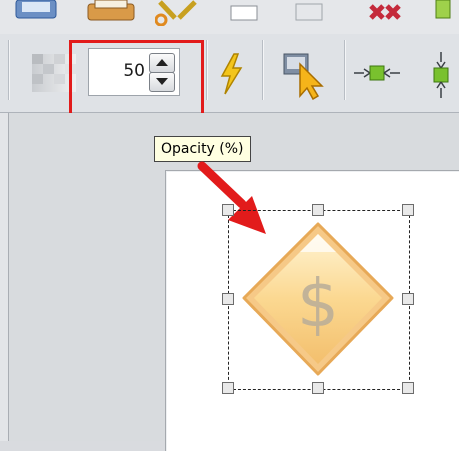  Describe the element at coordinates (177, 13) in the screenshot. I see `scissors-icon` at that location.